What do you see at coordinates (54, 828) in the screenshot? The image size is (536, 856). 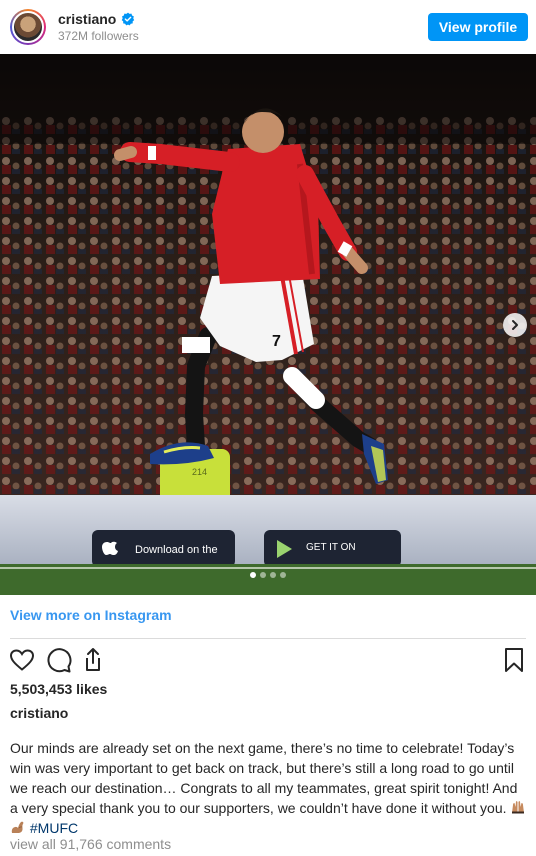 I see `hashtag-link: #MUFC` at bounding box center [54, 828].